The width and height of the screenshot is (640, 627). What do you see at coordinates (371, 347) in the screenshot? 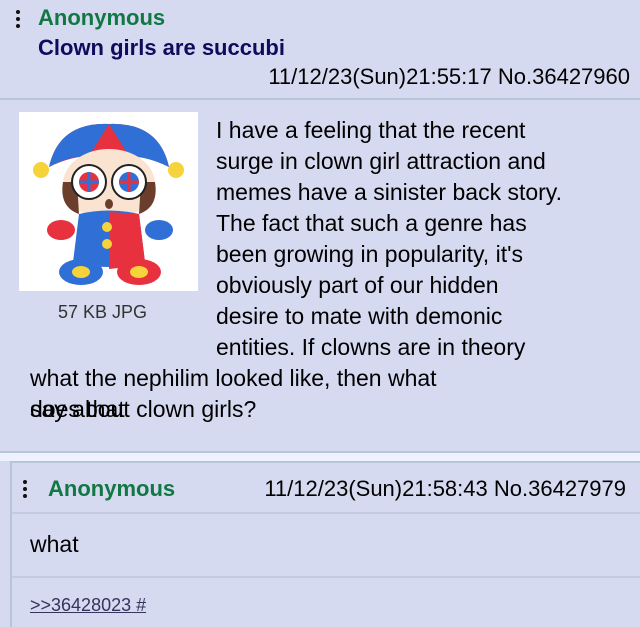
I see `comment-line: entities. If clowns are in theory` at bounding box center [371, 347].